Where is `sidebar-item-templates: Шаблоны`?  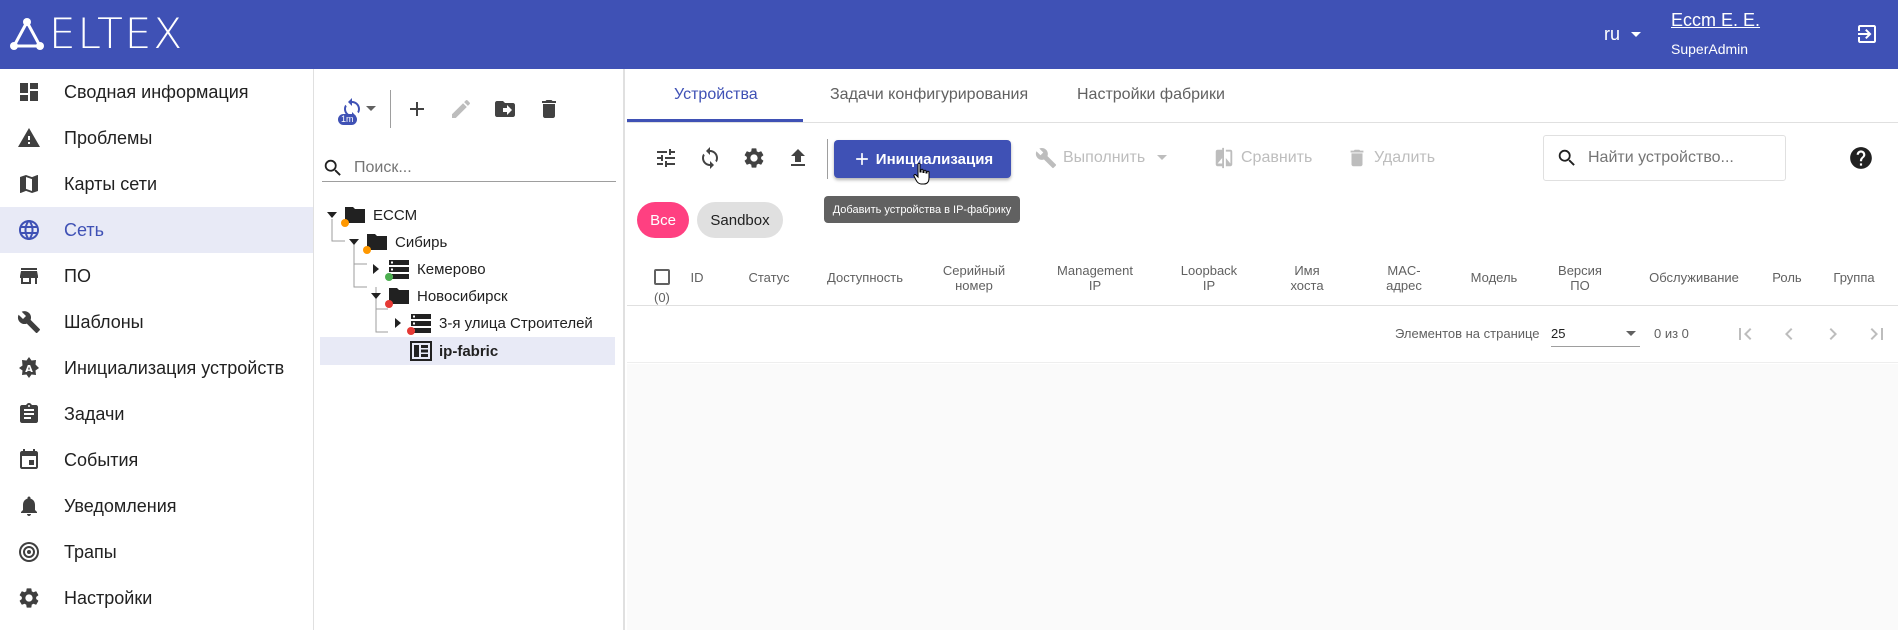
sidebar-item-templates: Шаблоны is located at coordinates (156, 322).